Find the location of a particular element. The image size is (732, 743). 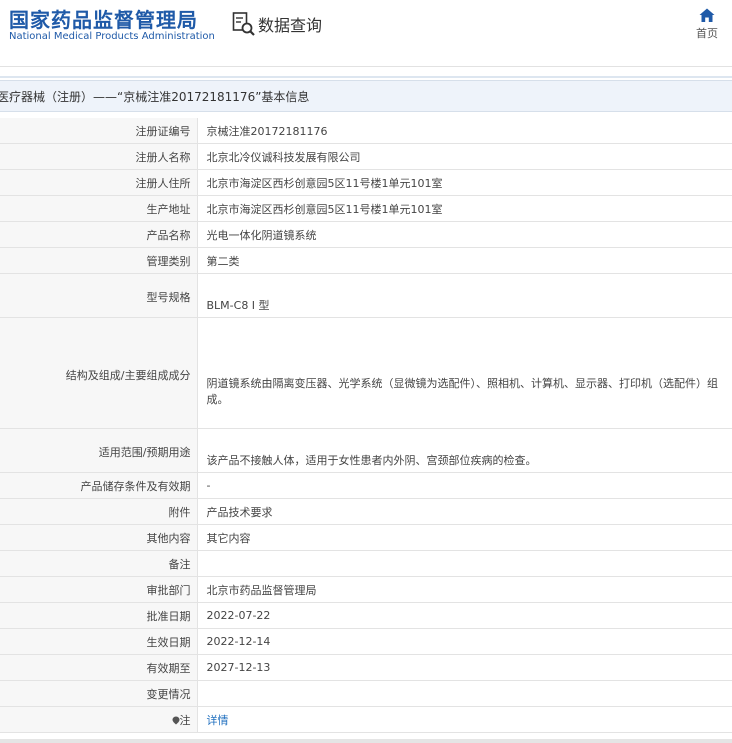

table-row: 生效日期 2022-12-14 is located at coordinates (366, 641).